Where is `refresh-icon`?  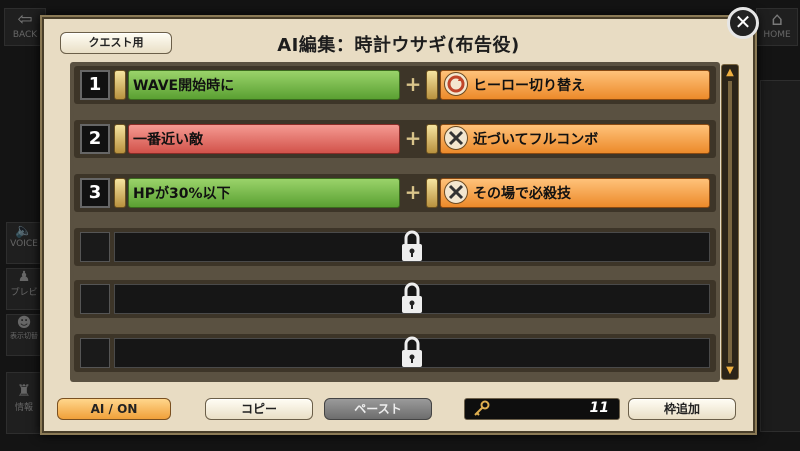
refresh-icon is located at coordinates (456, 84).